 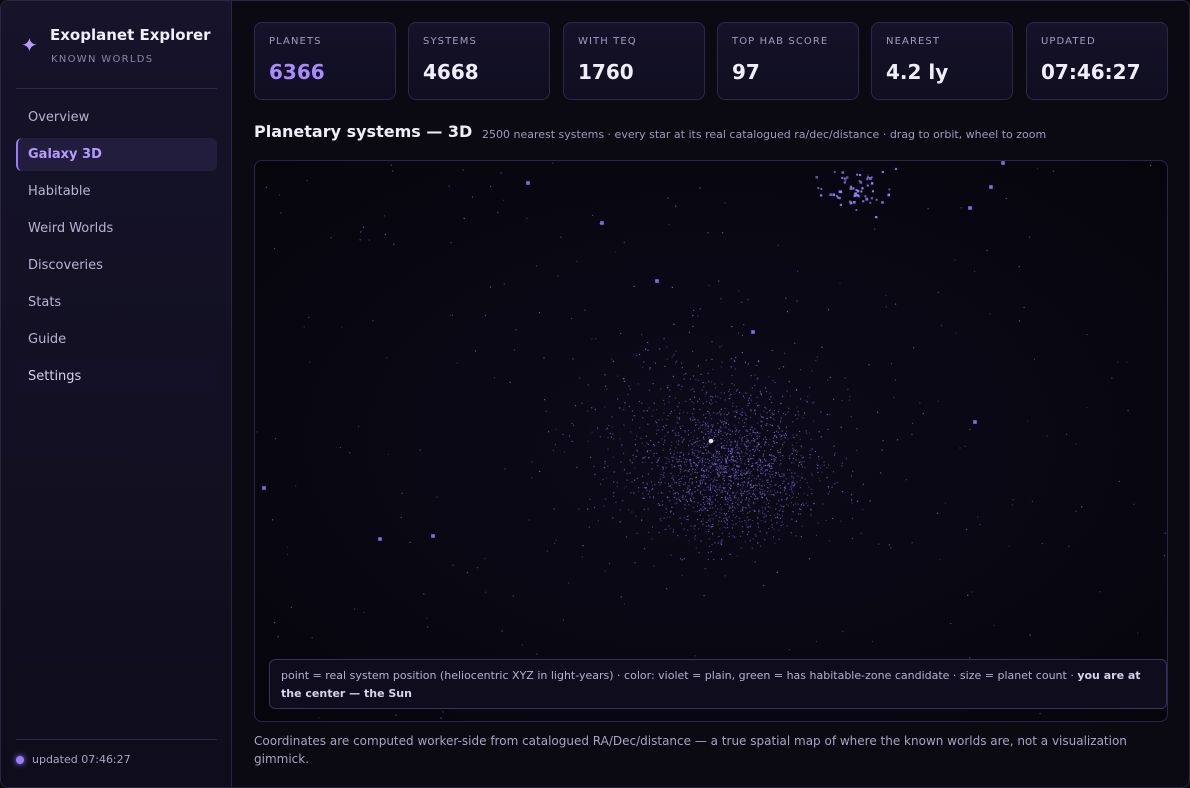 What do you see at coordinates (116, 117) in the screenshot?
I see `sidebar-item-overview: Overview` at bounding box center [116, 117].